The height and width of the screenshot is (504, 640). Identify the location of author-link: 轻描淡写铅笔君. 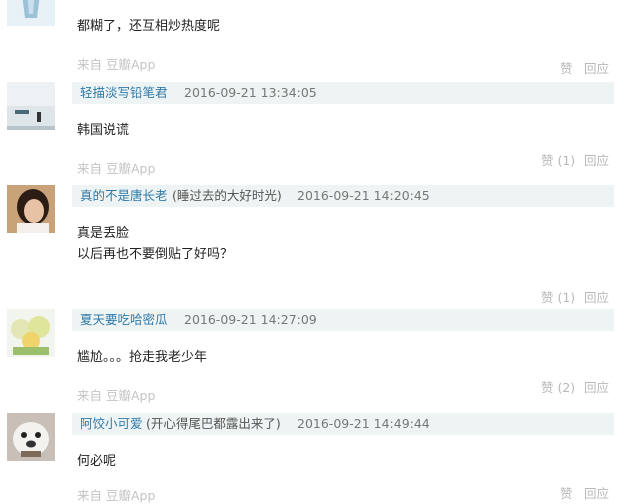
(124, 93).